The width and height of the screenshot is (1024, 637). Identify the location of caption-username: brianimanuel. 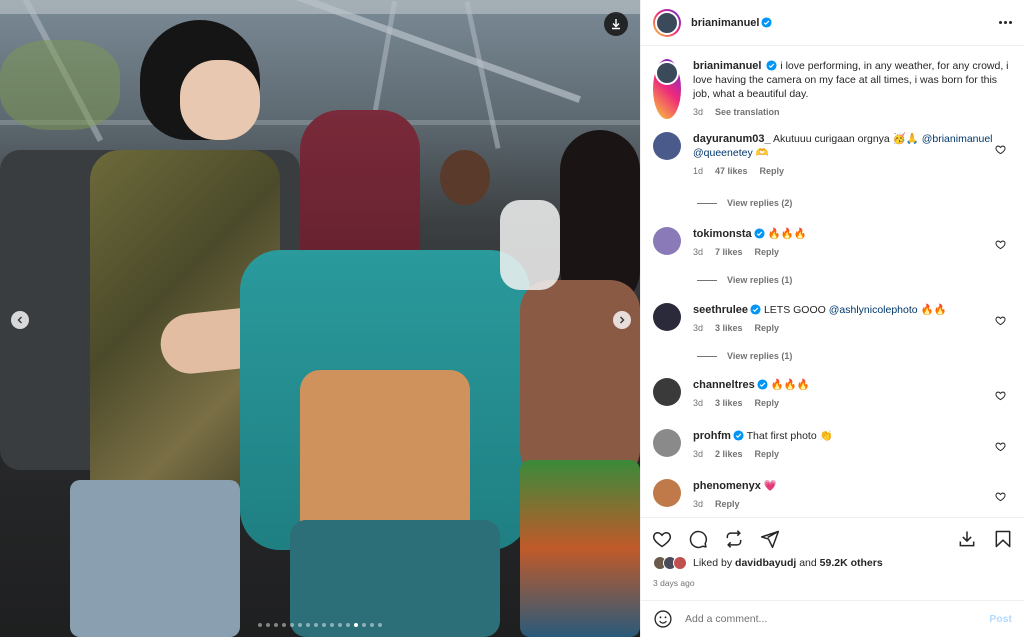
(727, 66).